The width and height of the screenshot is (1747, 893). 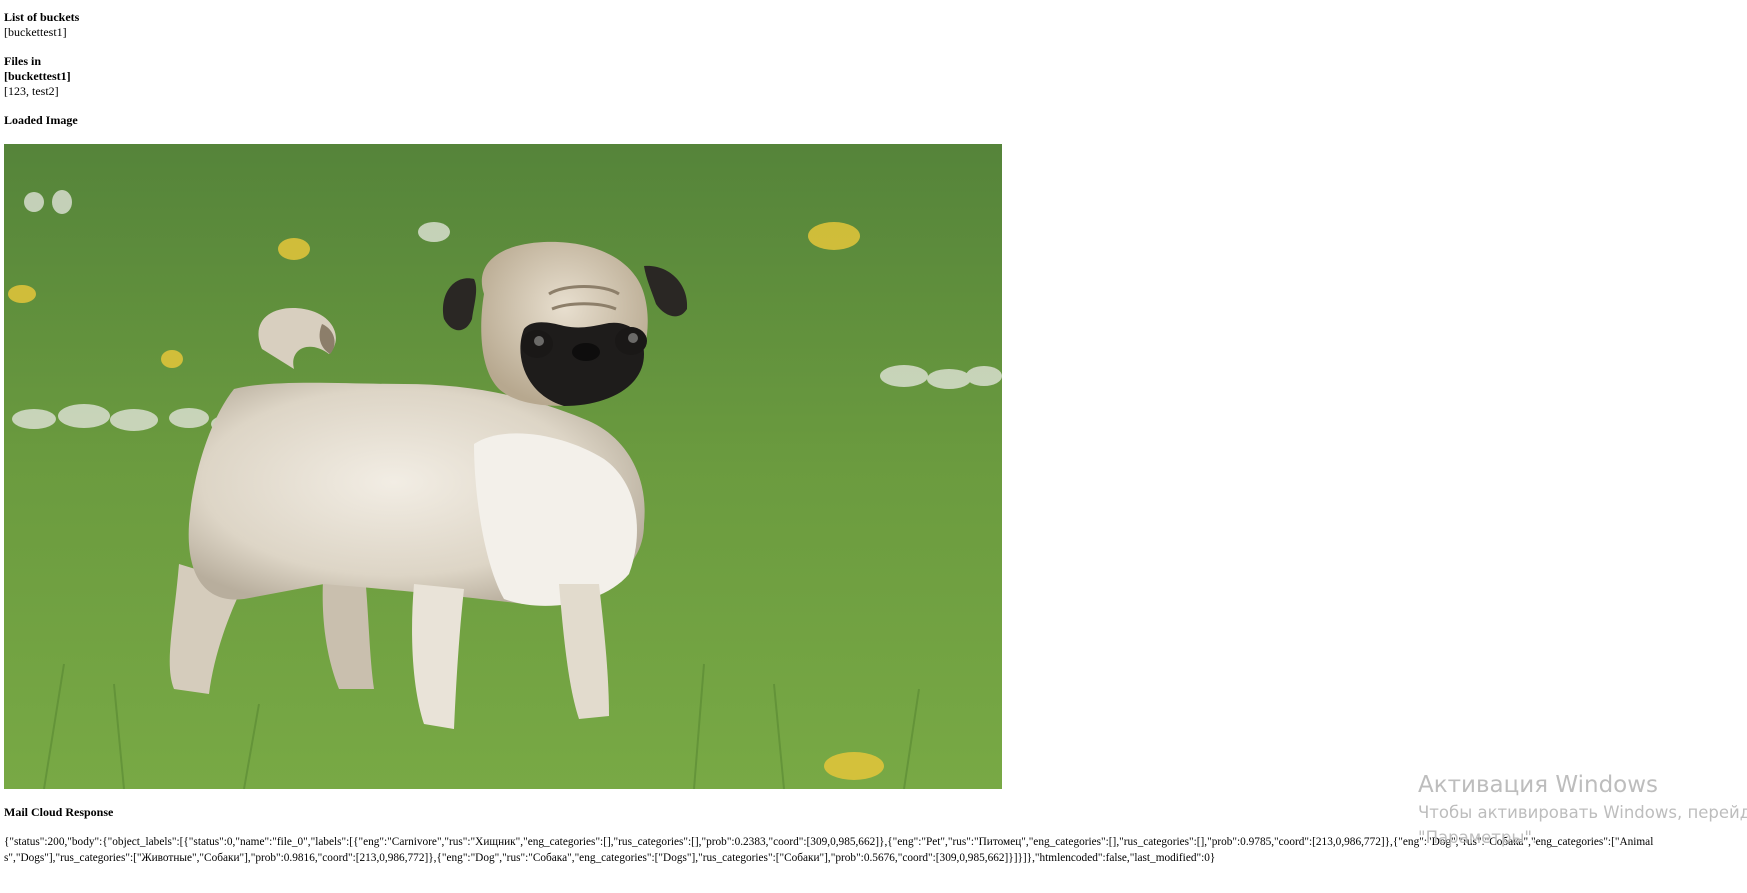 I want to click on buckets-heading: List of buckets, so click(x=42, y=17).